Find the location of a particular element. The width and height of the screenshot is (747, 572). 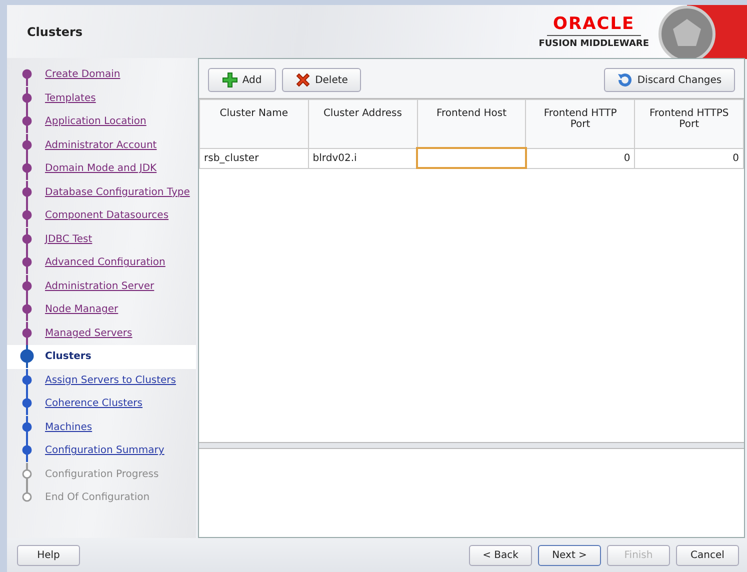

step-link: Node Manager is located at coordinates (81, 310).